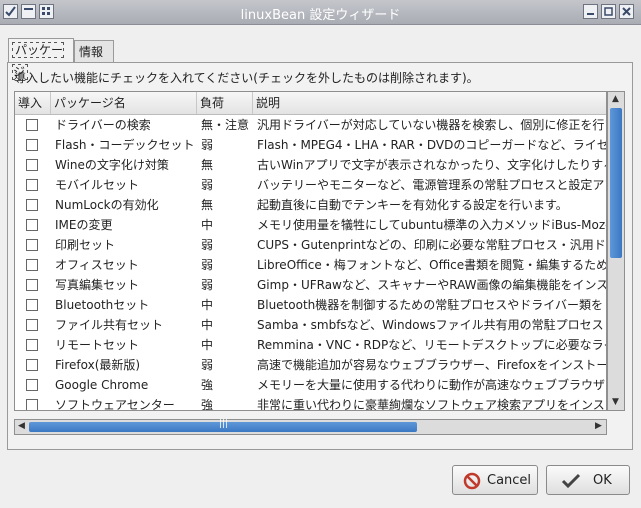  Describe the element at coordinates (85, 245) in the screenshot. I see `package-name: 印刷セット` at that location.